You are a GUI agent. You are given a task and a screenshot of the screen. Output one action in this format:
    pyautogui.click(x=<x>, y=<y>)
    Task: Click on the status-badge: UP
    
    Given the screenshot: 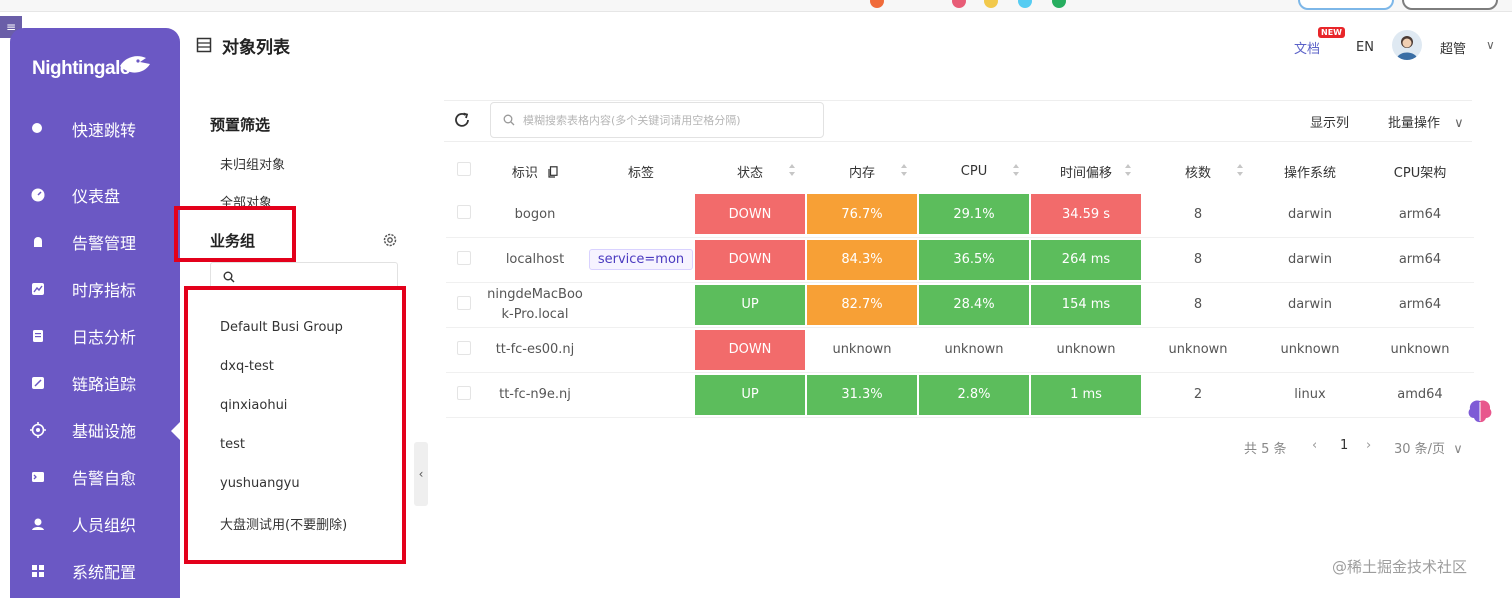 What is the action you would take?
    pyautogui.click(x=750, y=304)
    